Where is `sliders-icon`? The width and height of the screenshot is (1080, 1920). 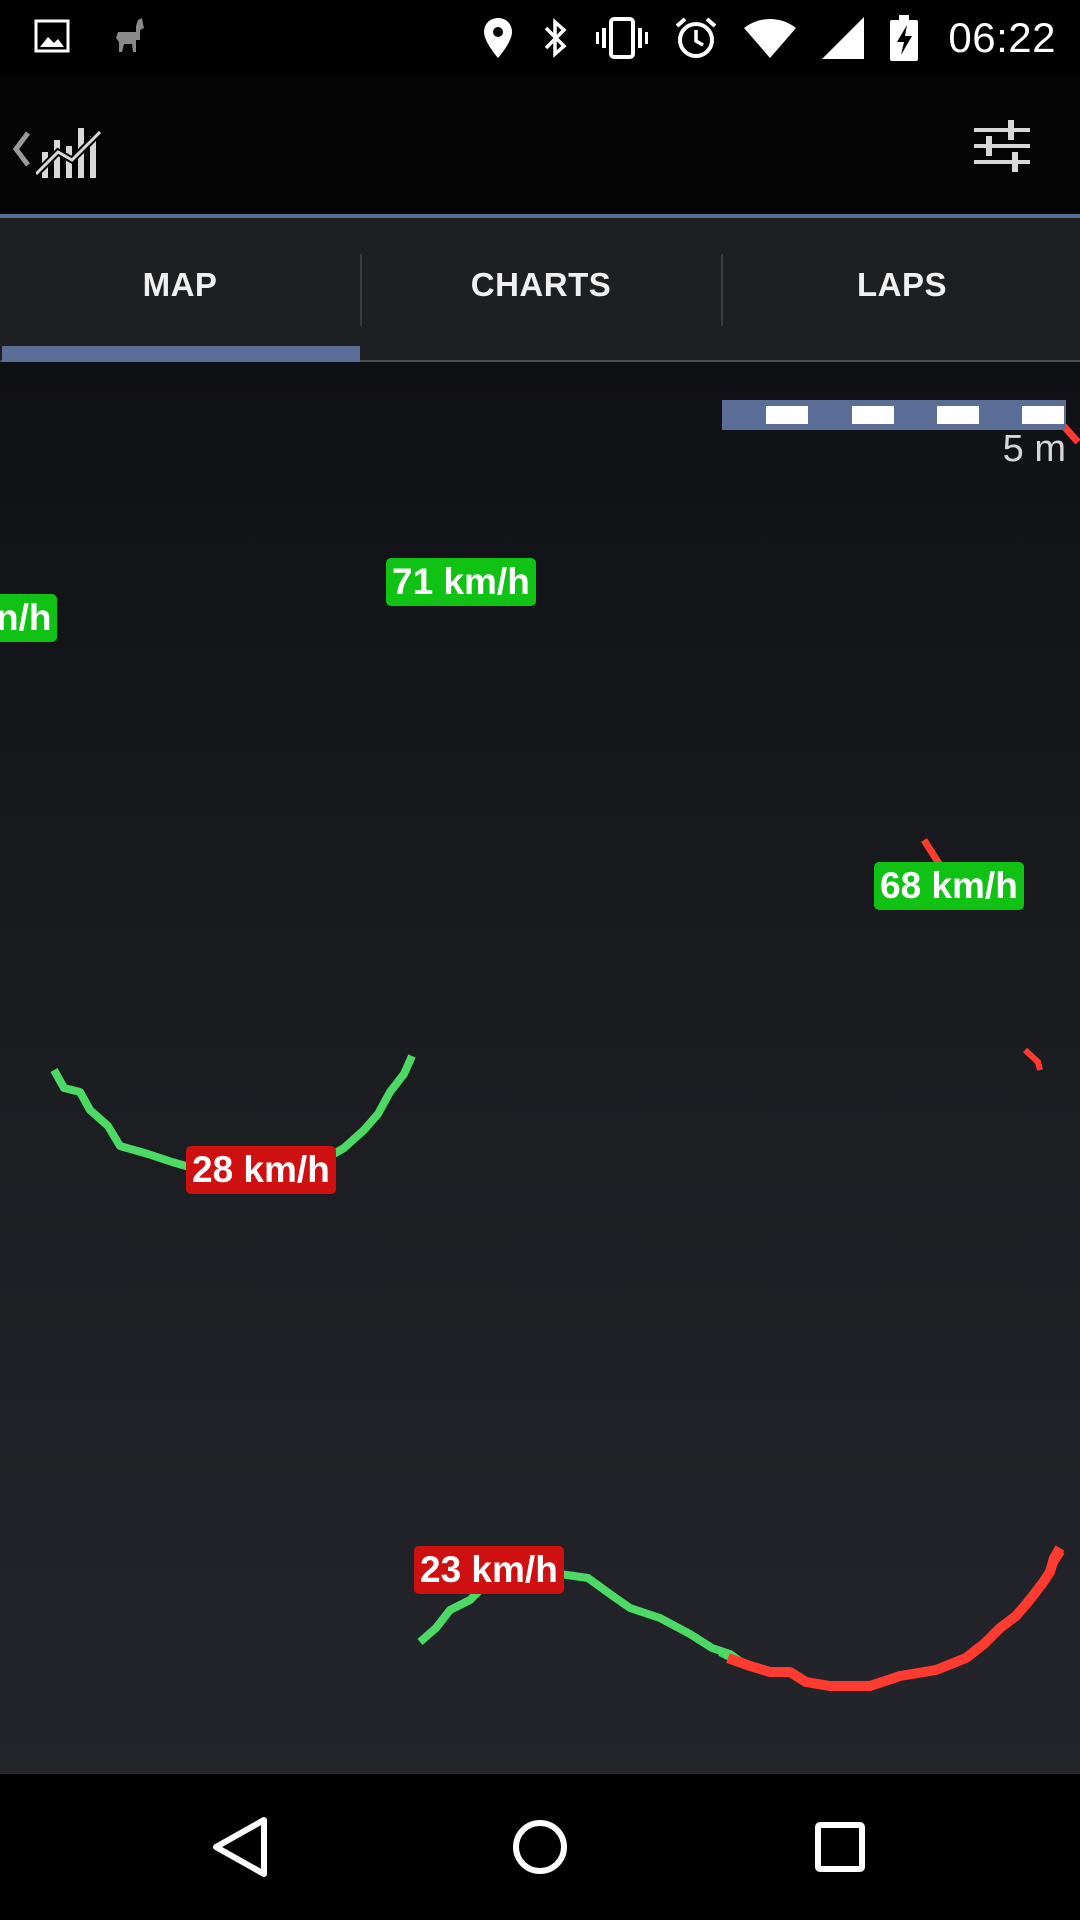 sliders-icon is located at coordinates (1002, 150).